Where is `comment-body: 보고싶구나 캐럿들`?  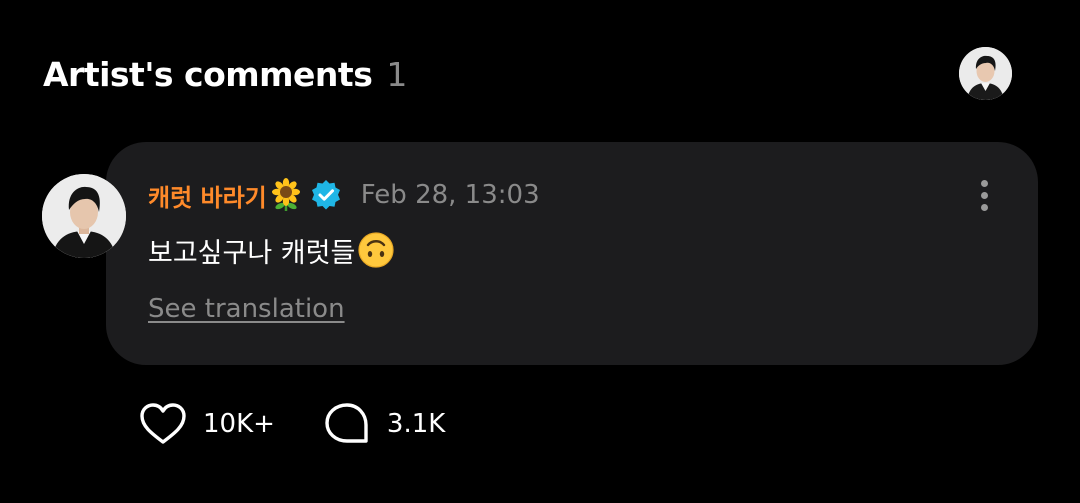
comment-body: 보고싶구나 캐럿들 is located at coordinates (271, 250).